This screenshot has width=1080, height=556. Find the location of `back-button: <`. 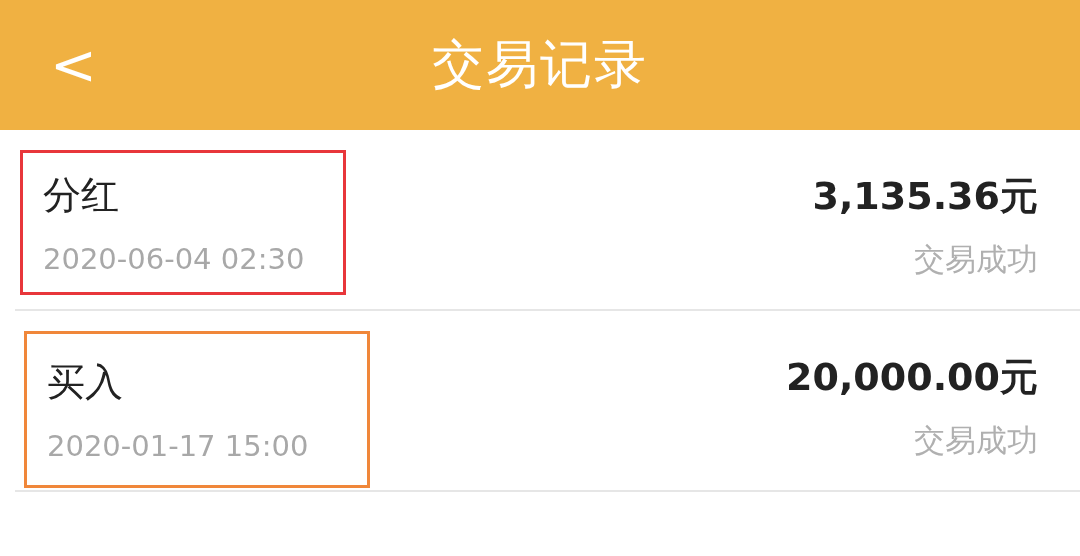

back-button: < is located at coordinates (73, 65).